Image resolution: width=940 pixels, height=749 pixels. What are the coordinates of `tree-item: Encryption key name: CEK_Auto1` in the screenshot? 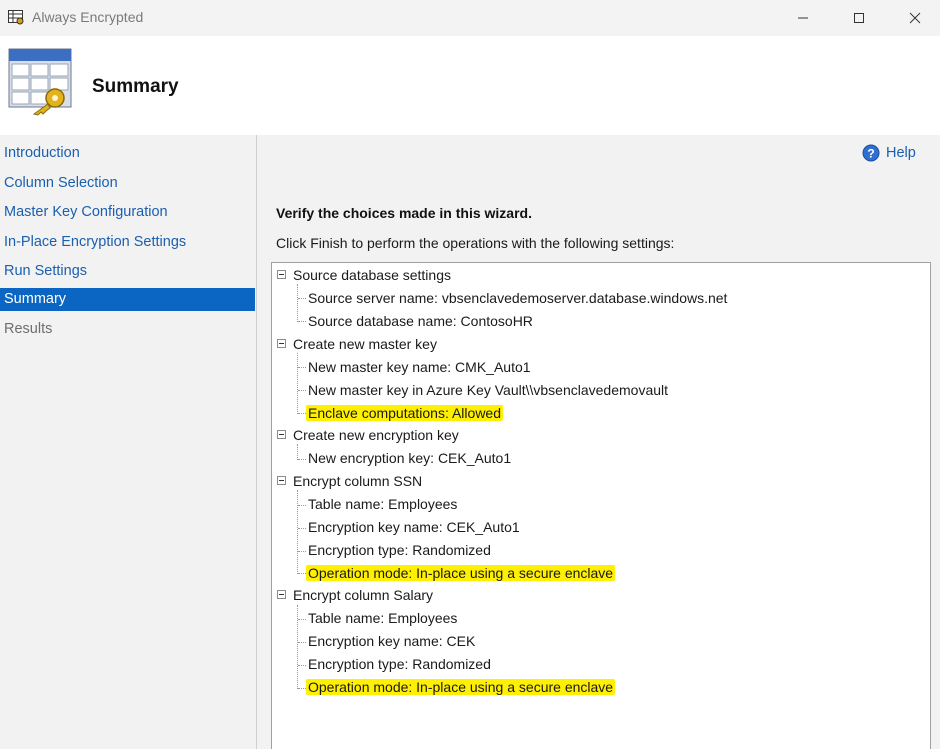 It's located at (414, 527).